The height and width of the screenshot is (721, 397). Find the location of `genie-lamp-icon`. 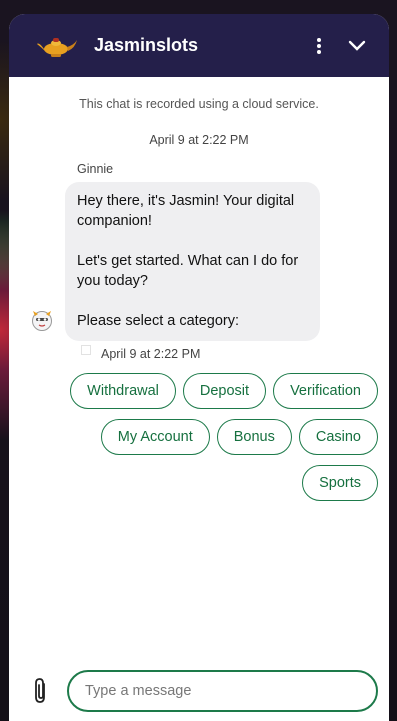

genie-lamp-icon is located at coordinates (57, 47).